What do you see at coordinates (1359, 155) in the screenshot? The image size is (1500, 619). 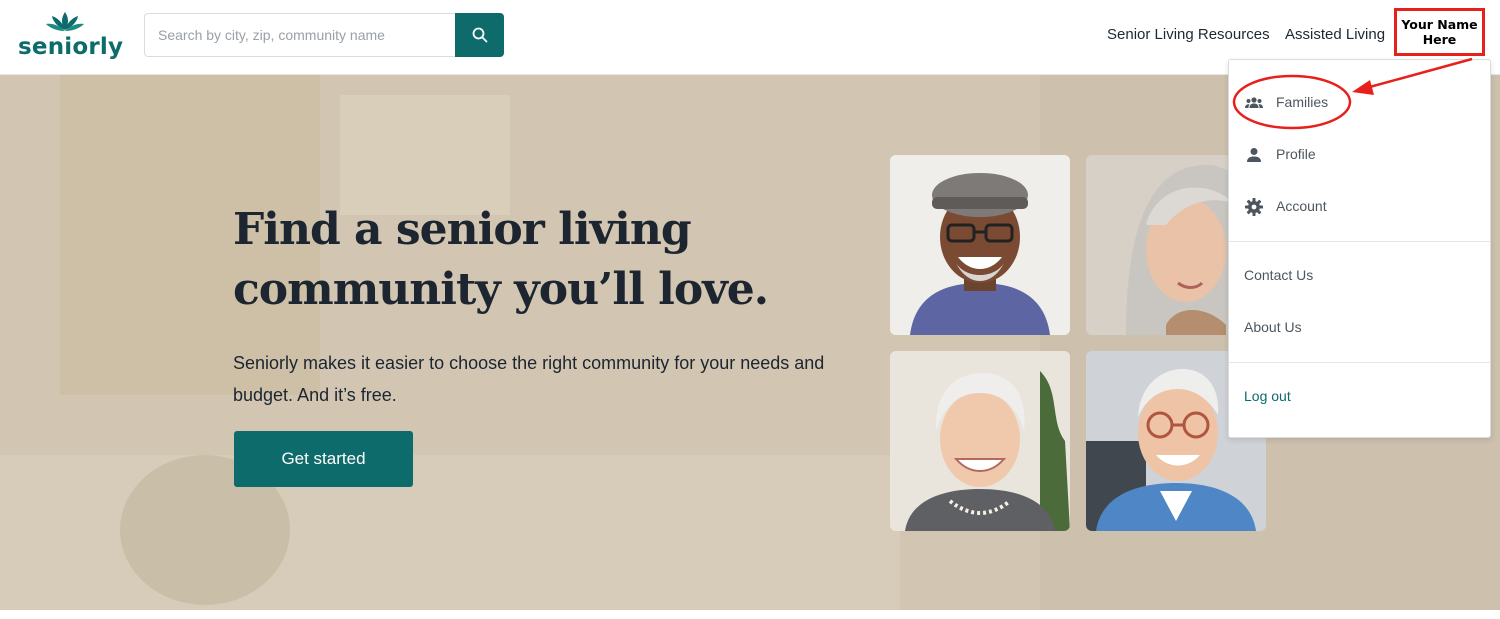 I see `menu-item-profile: Profile` at bounding box center [1359, 155].